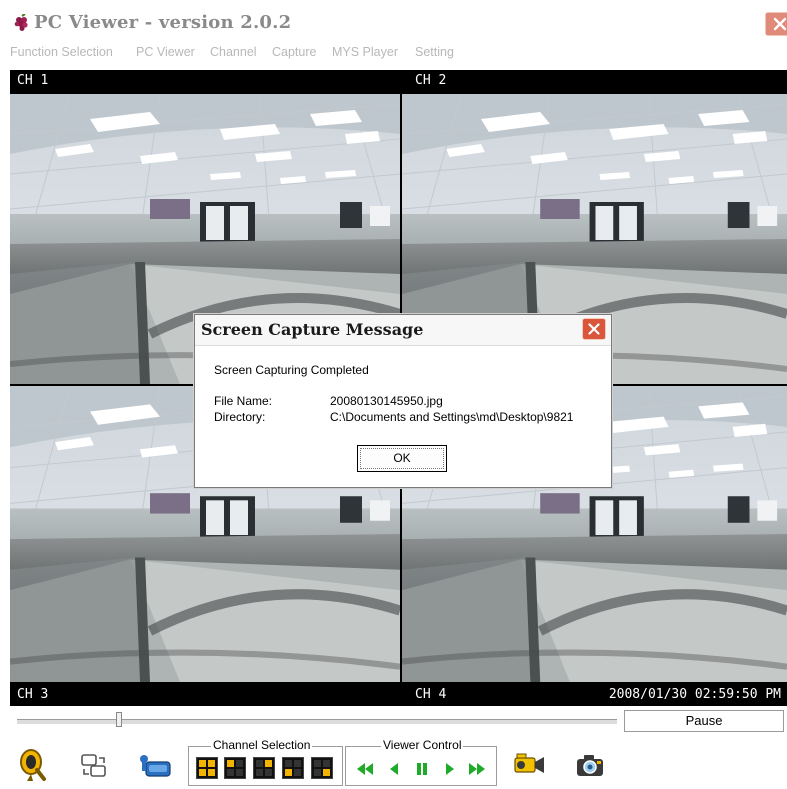 The image size is (787, 789). Describe the element at coordinates (395, 769) in the screenshot. I see `rewind-icon` at that location.